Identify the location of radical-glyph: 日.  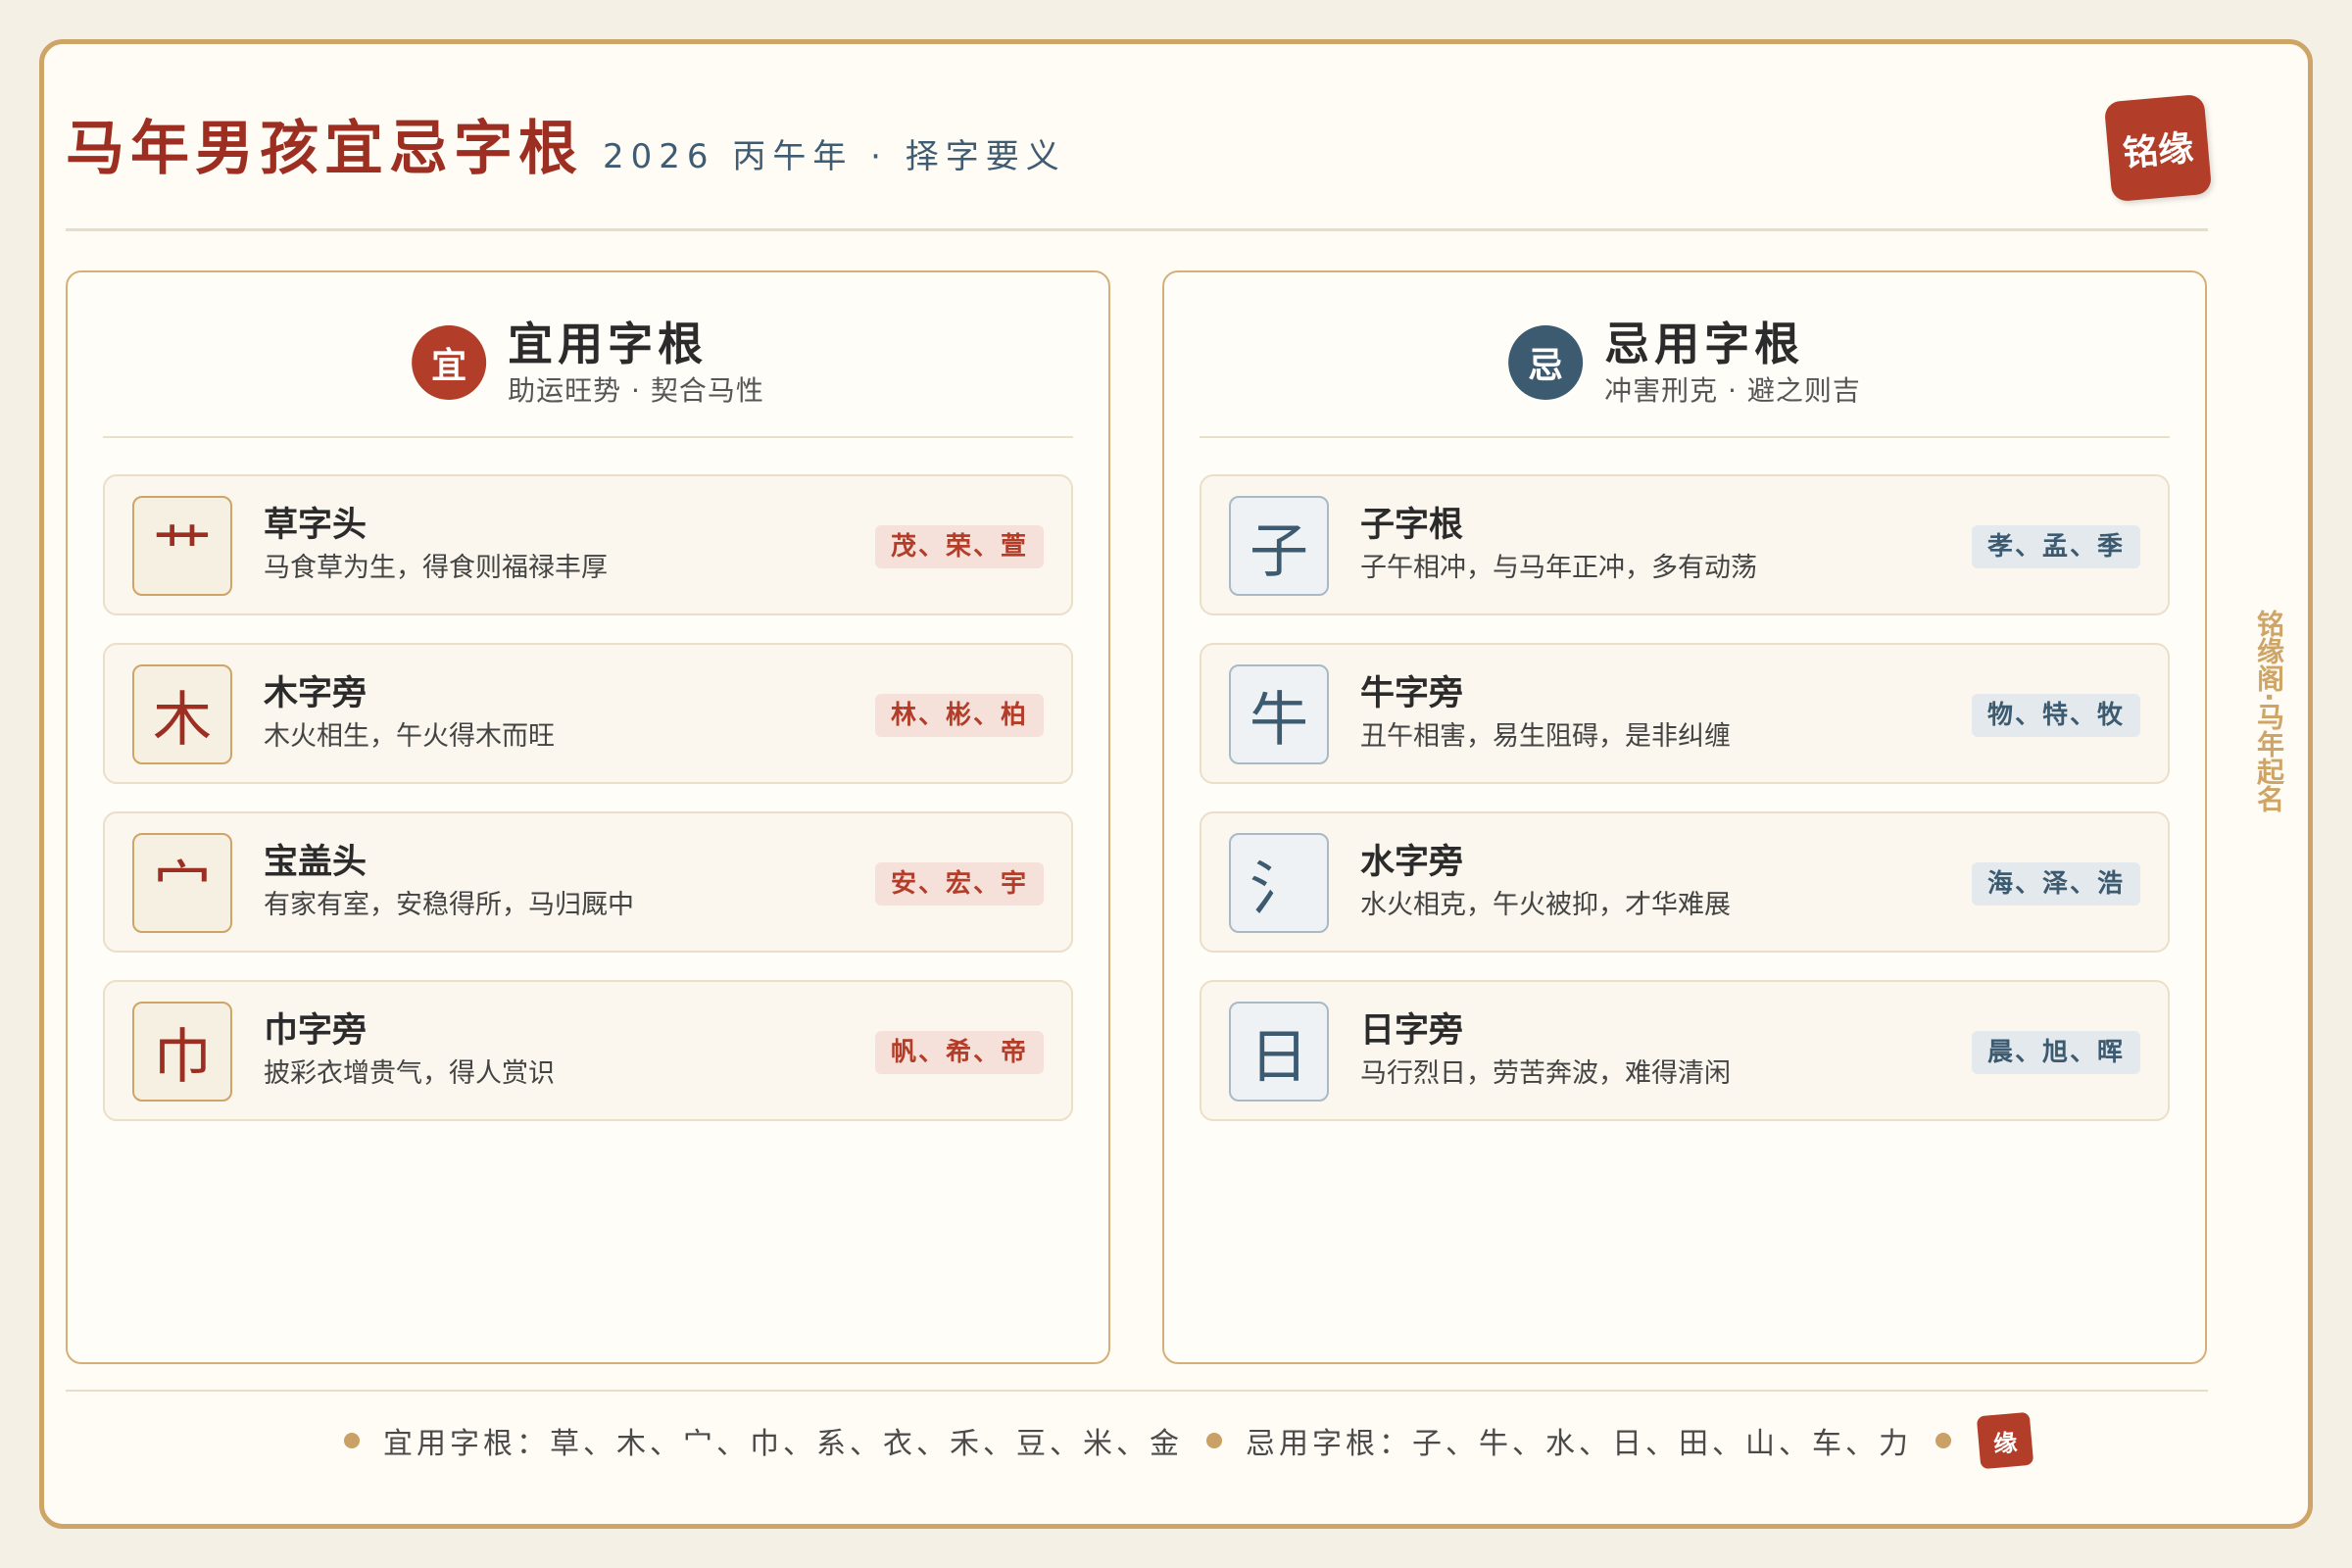
(1279, 1052).